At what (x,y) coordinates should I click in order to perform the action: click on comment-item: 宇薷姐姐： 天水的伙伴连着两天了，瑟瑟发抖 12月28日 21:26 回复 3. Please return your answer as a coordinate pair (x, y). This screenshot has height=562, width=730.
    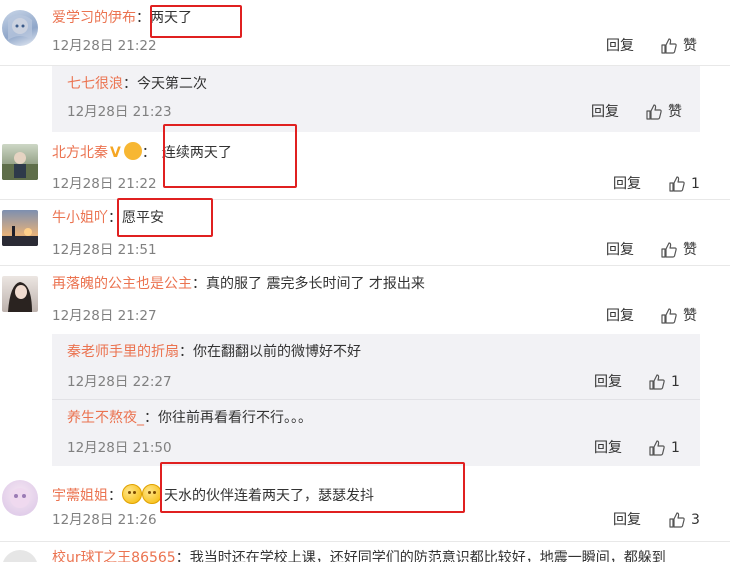
    Looking at the image, I should click on (365, 506).